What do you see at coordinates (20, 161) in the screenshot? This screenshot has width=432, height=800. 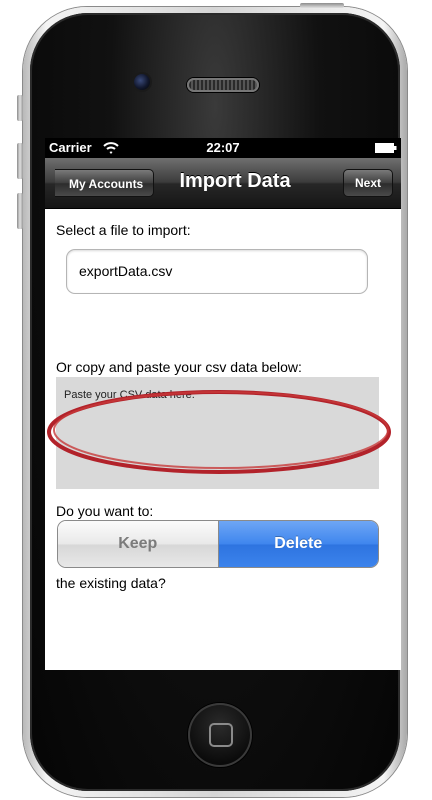 I see `volume-up-button` at bounding box center [20, 161].